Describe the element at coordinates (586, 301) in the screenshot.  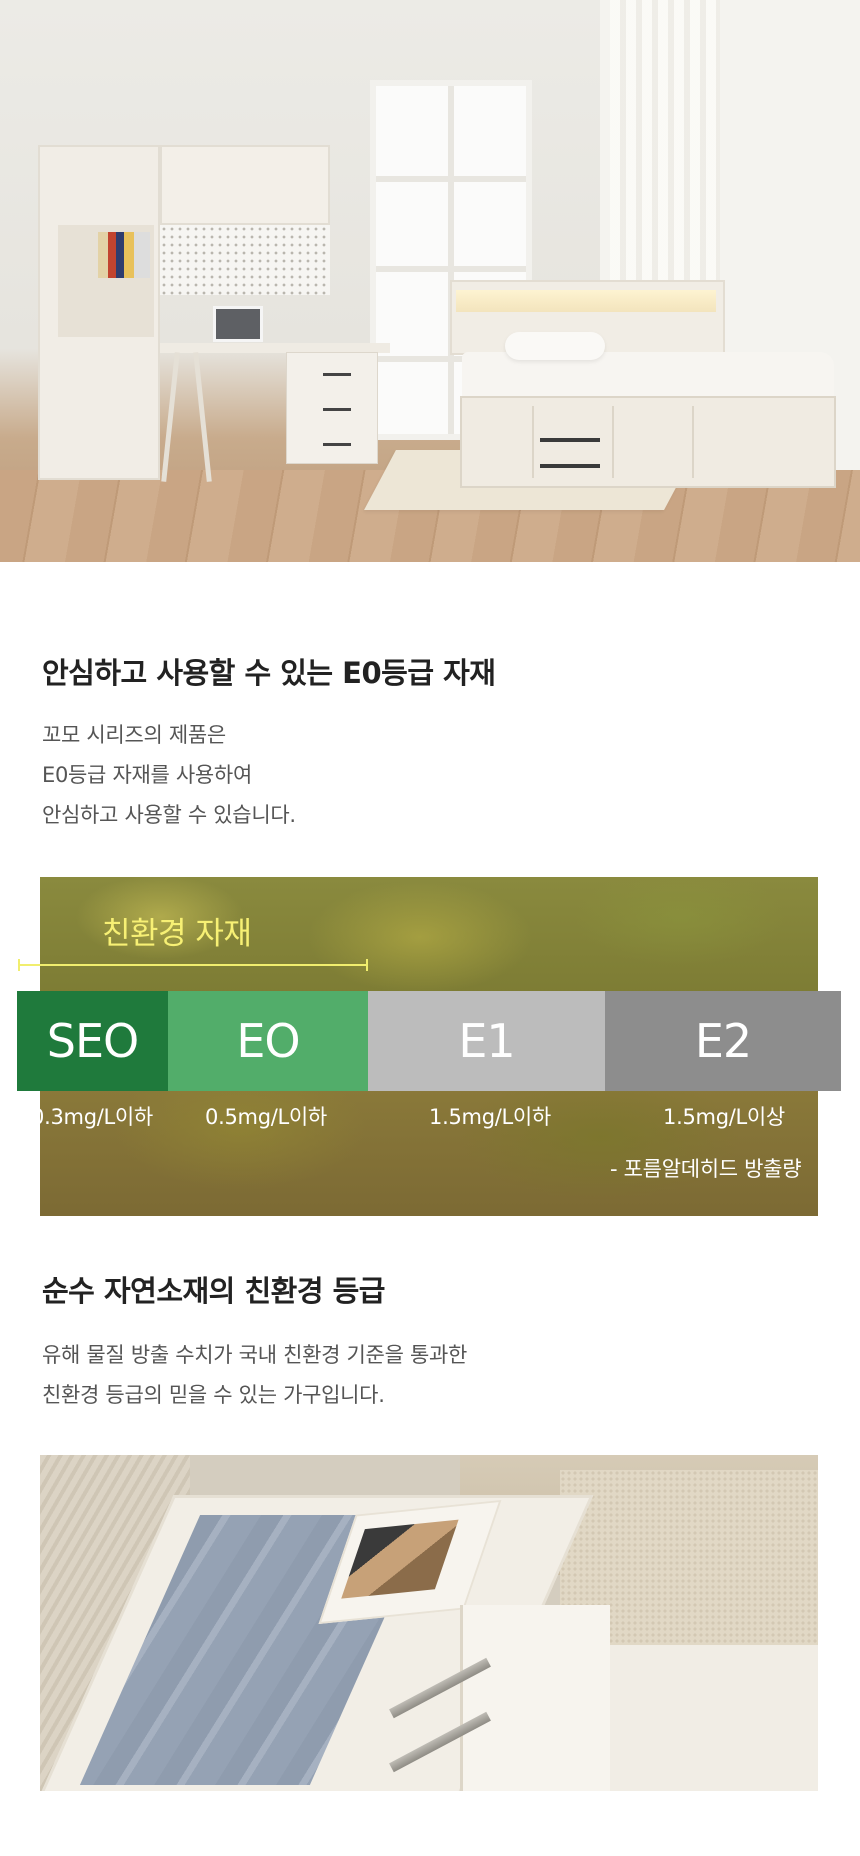
I see `headboard-light` at that location.